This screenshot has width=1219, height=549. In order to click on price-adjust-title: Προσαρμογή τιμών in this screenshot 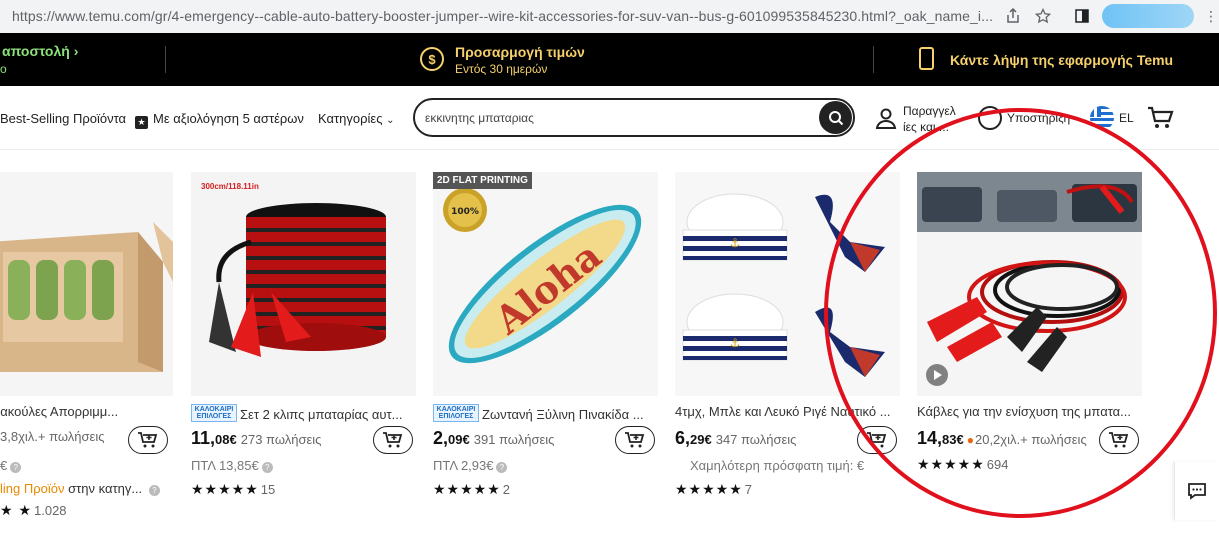, I will do `click(520, 52)`.